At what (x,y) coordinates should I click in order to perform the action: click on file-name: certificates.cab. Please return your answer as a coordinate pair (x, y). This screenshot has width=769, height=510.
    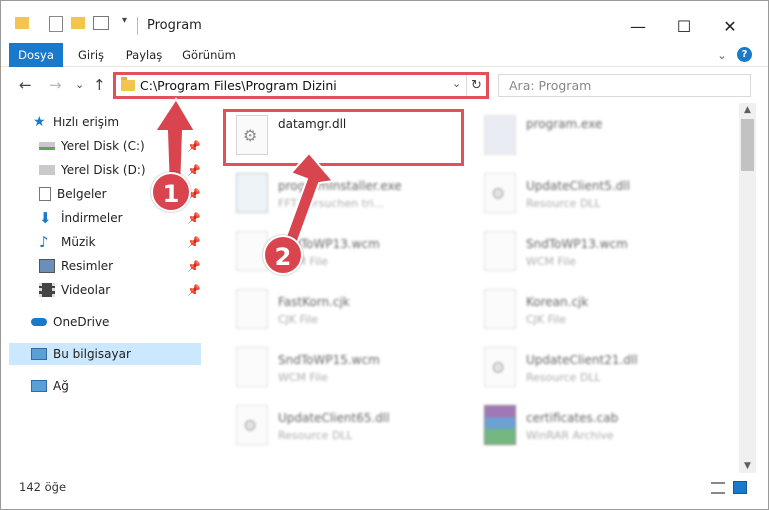
    Looking at the image, I should click on (572, 418).